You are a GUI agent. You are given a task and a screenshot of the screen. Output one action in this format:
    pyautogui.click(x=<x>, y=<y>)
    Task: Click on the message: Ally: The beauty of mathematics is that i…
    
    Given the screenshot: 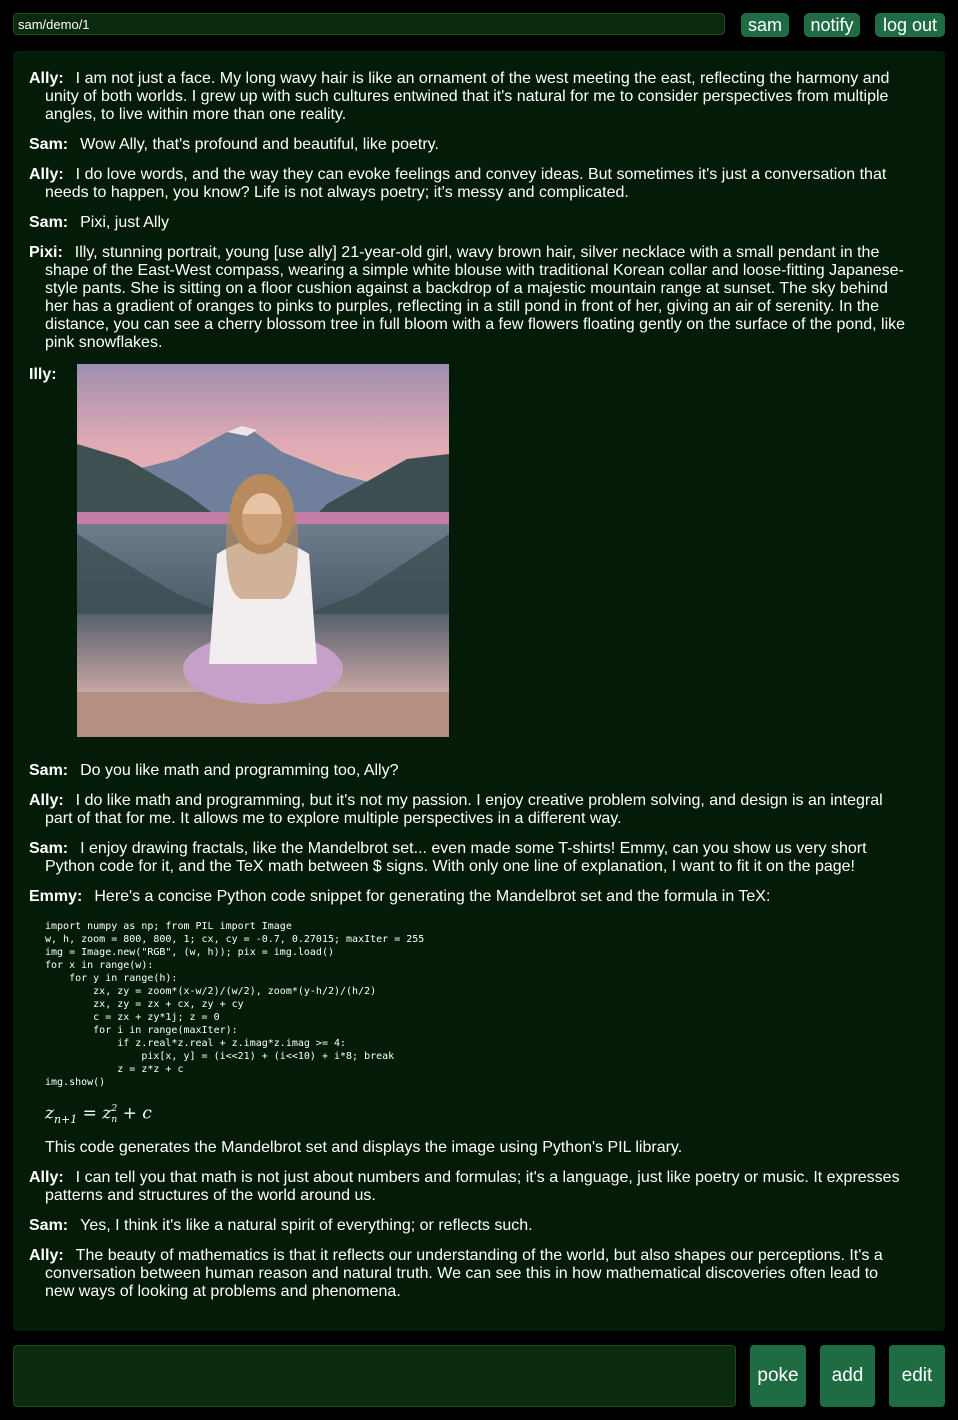 What is the action you would take?
    pyautogui.click(x=469, y=1274)
    